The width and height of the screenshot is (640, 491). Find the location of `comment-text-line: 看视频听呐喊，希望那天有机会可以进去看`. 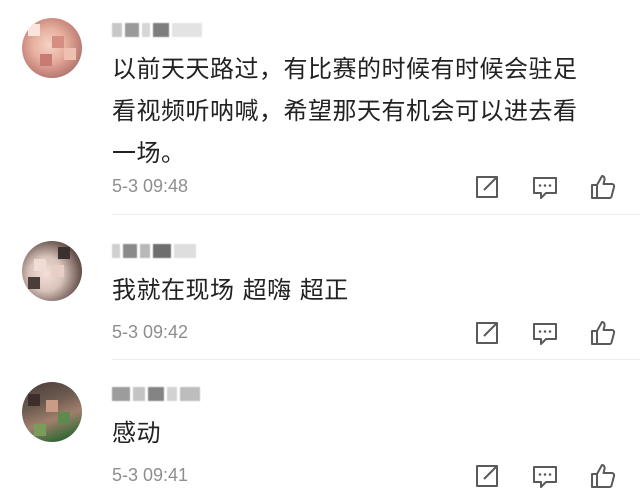

comment-text-line: 看视频听呐喊，希望那天有机会可以进去看 is located at coordinates (345, 111).